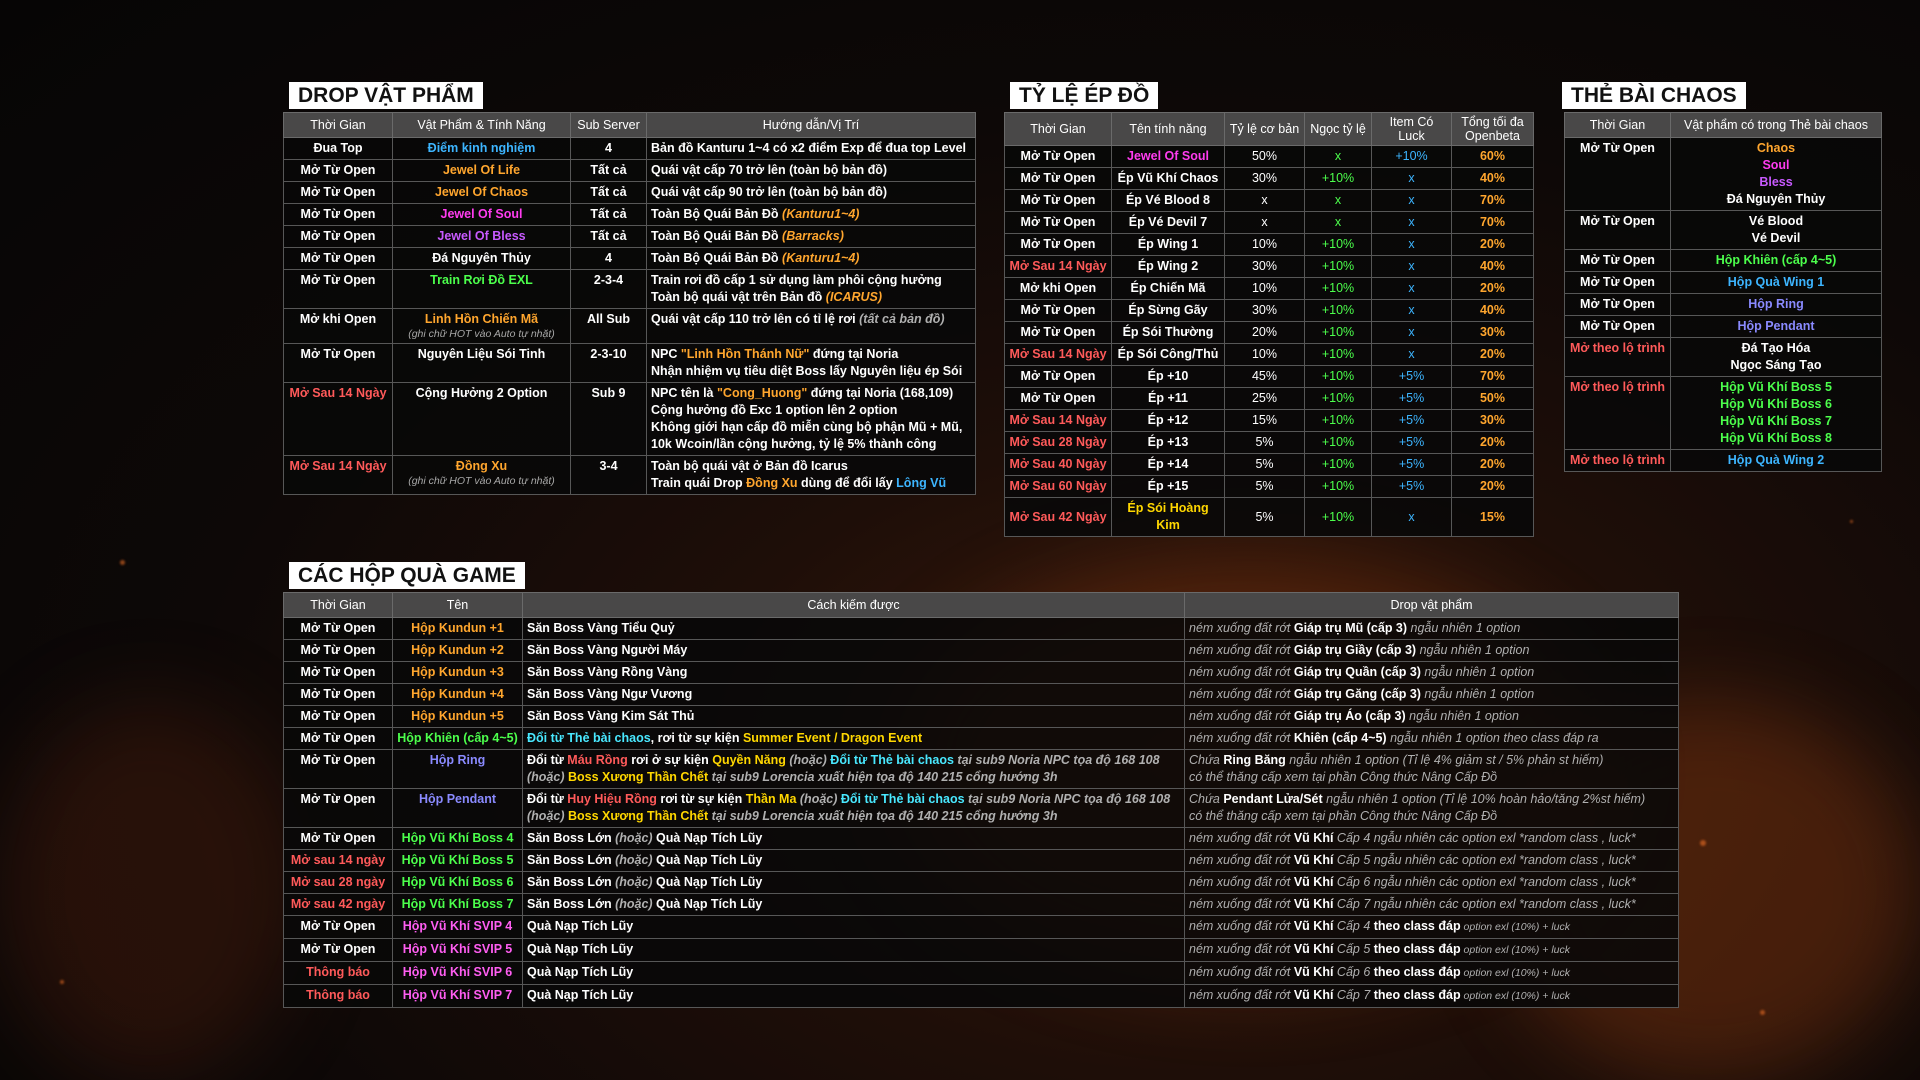 This screenshot has height=1080, width=1920. I want to click on table-row: Mở Từ Open Hộp Ring, so click(1723, 304).